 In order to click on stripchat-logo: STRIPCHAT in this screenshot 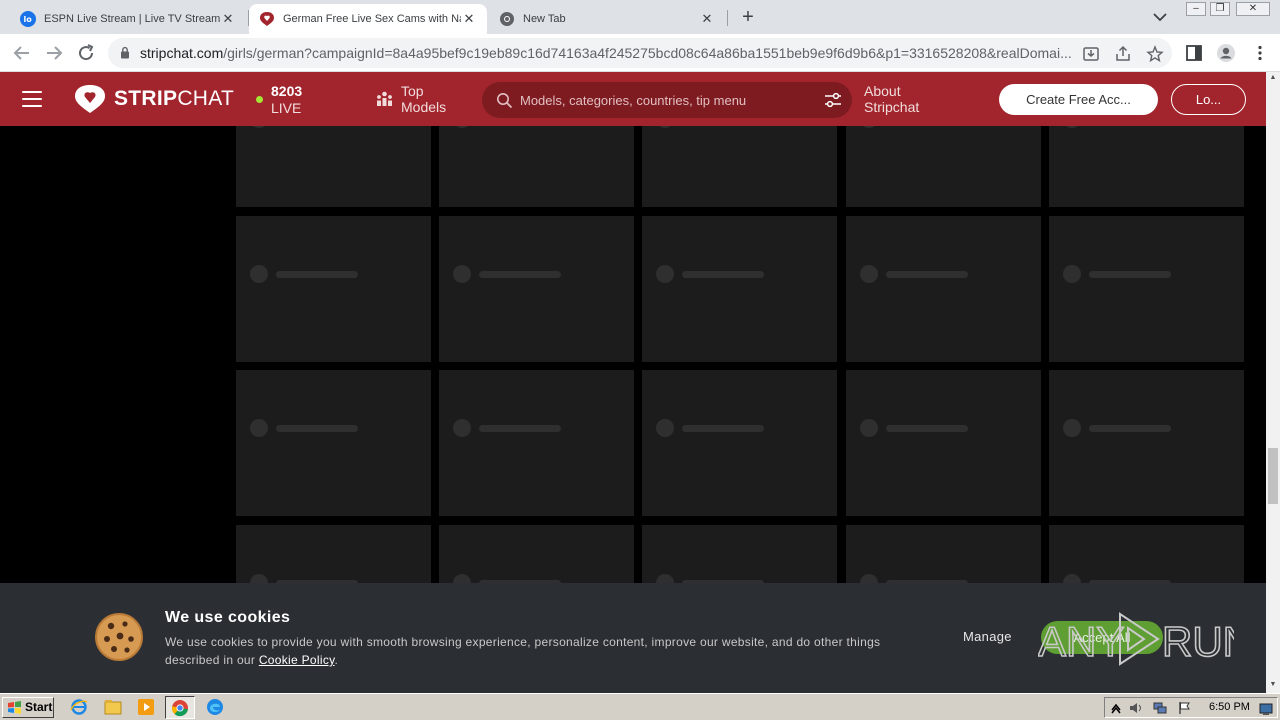, I will do `click(154, 99)`.